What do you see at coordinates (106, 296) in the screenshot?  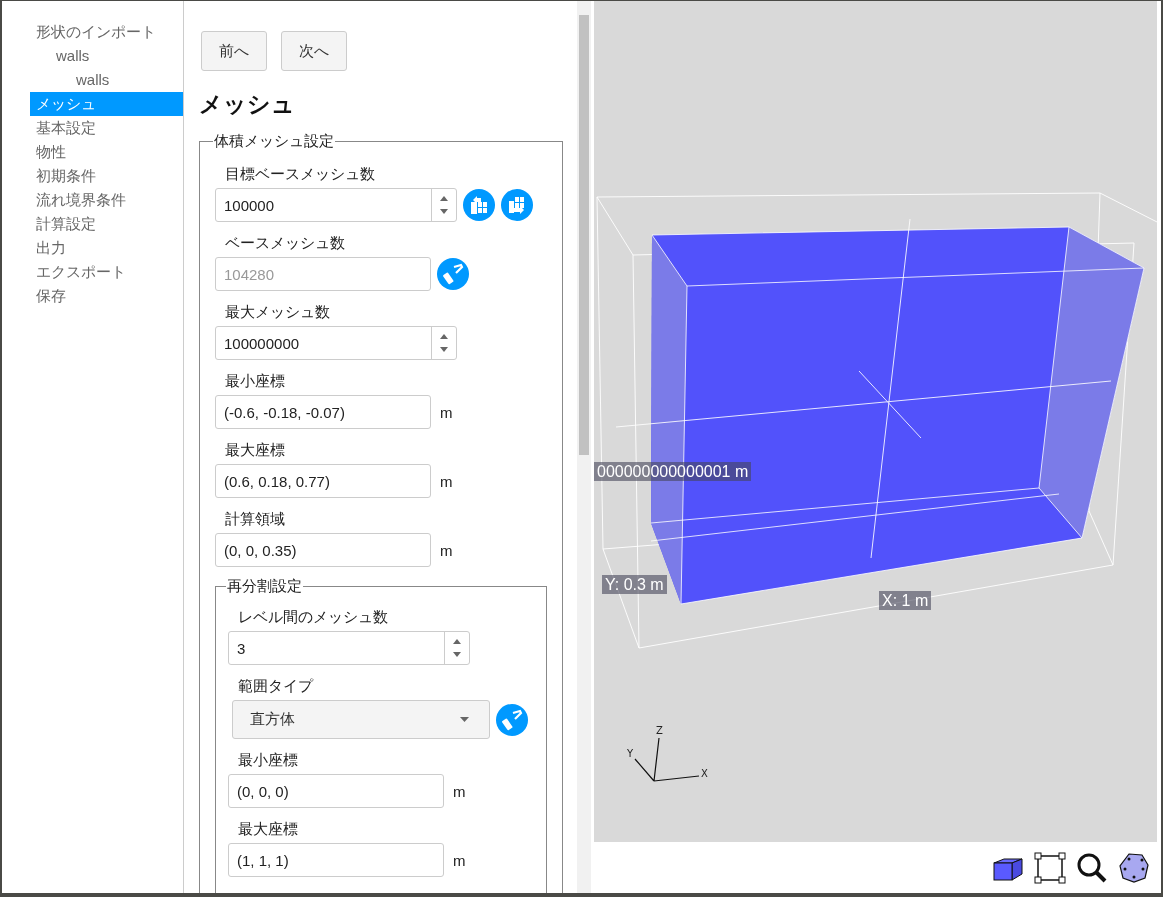 I see `sidebar-item: 保存` at bounding box center [106, 296].